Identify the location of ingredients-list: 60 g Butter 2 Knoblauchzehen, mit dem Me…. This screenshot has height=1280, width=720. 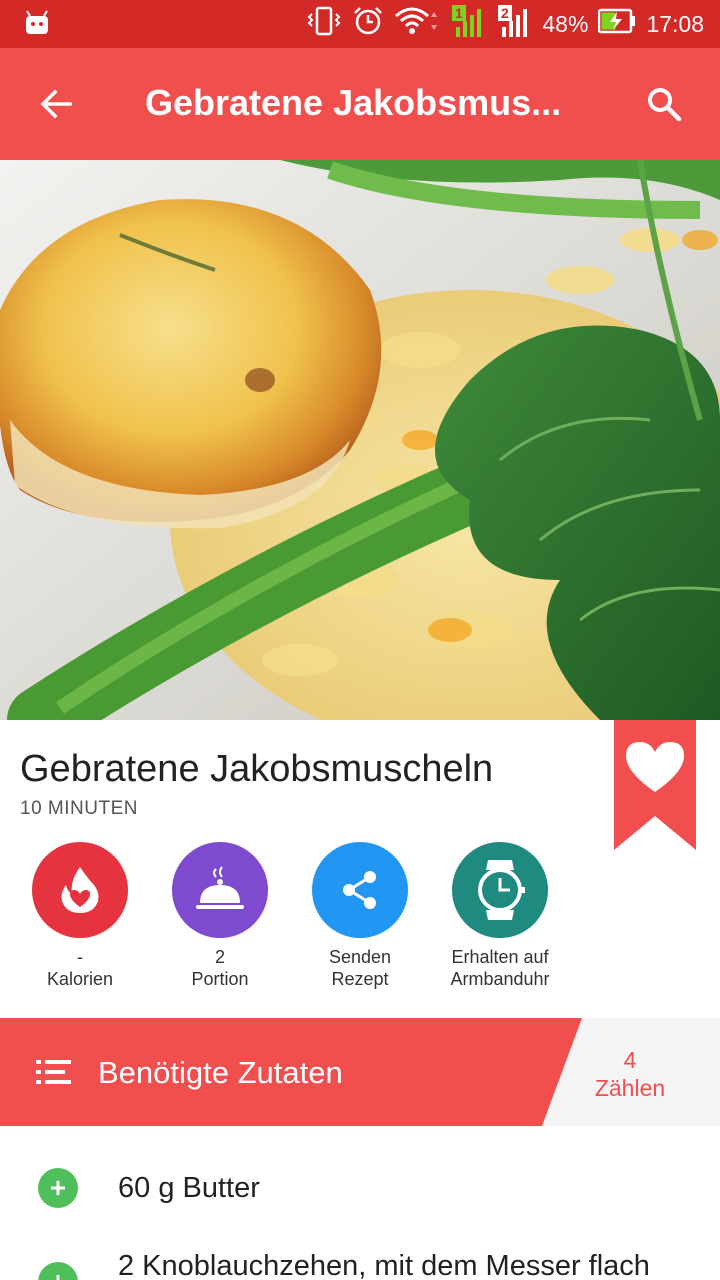
(360, 1203).